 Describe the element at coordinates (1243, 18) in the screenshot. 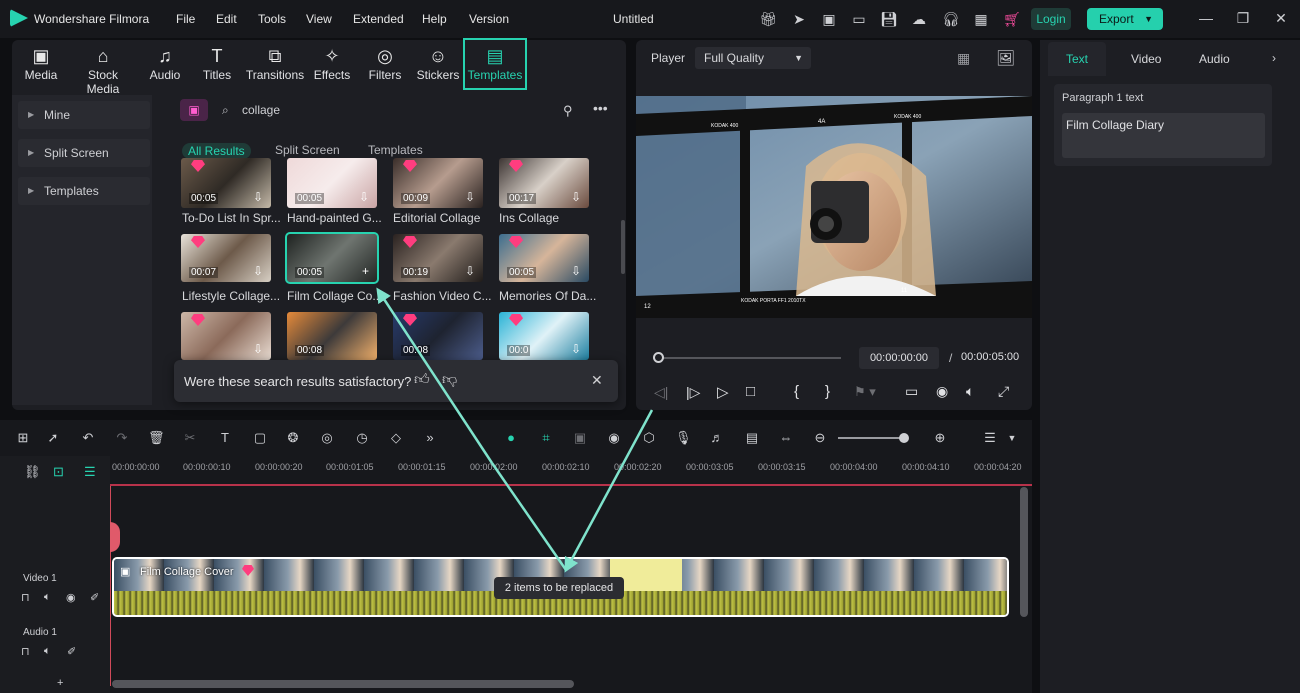

I see `restore-icon: ❐` at that location.